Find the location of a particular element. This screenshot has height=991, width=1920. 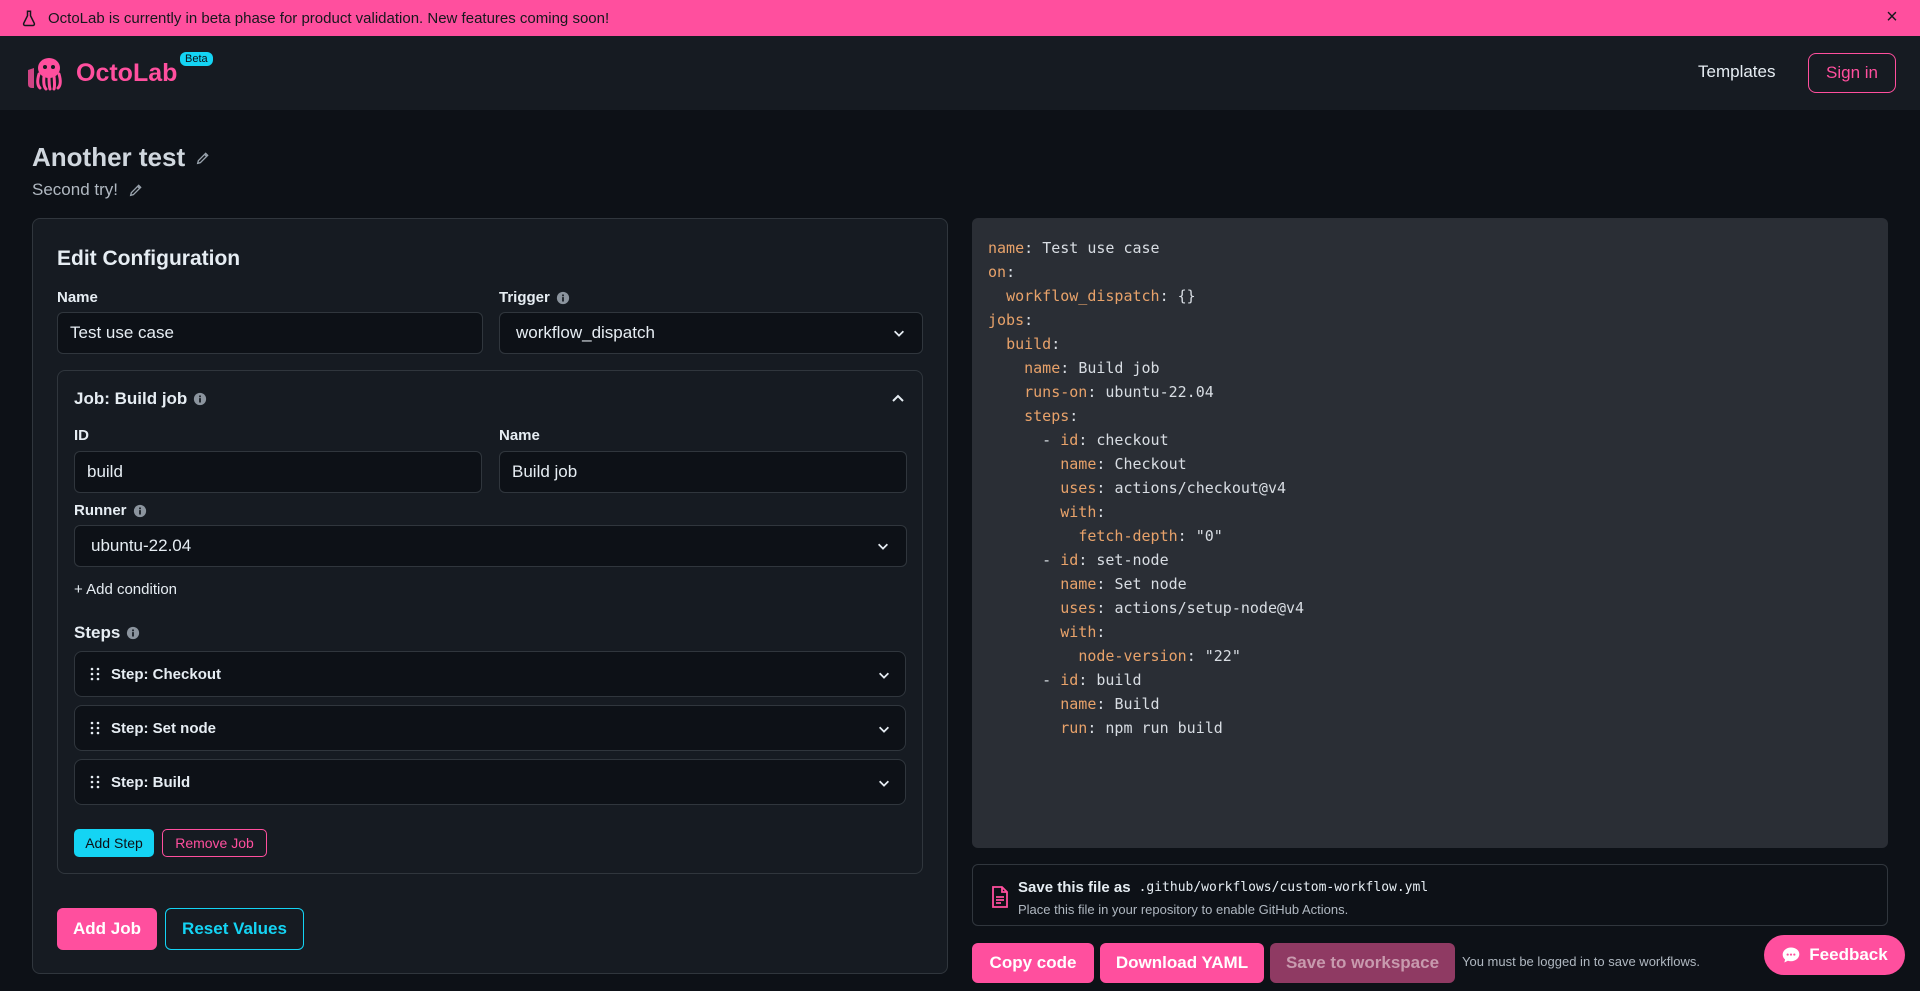

yaml-indent: - is located at coordinates (1024, 440).